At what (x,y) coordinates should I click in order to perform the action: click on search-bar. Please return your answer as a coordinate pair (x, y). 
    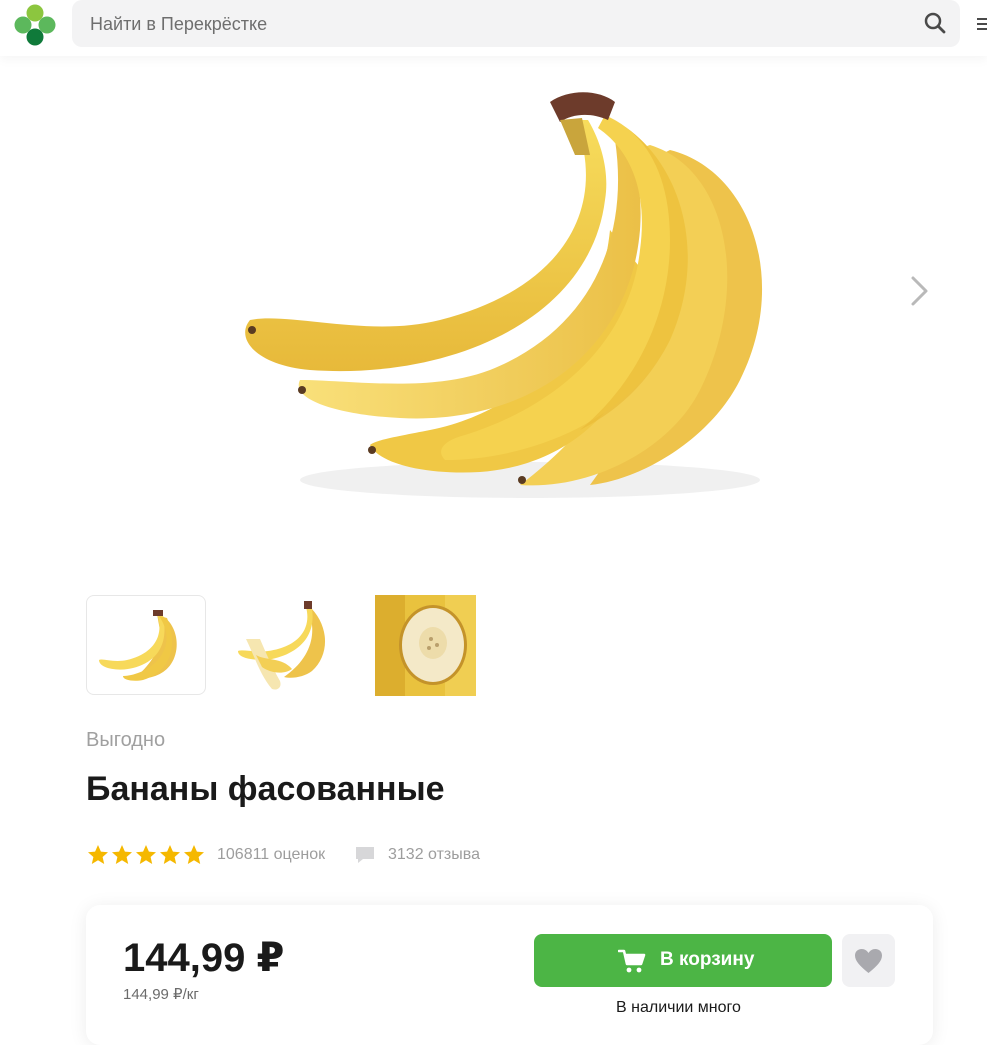
    Looking at the image, I should click on (516, 24).